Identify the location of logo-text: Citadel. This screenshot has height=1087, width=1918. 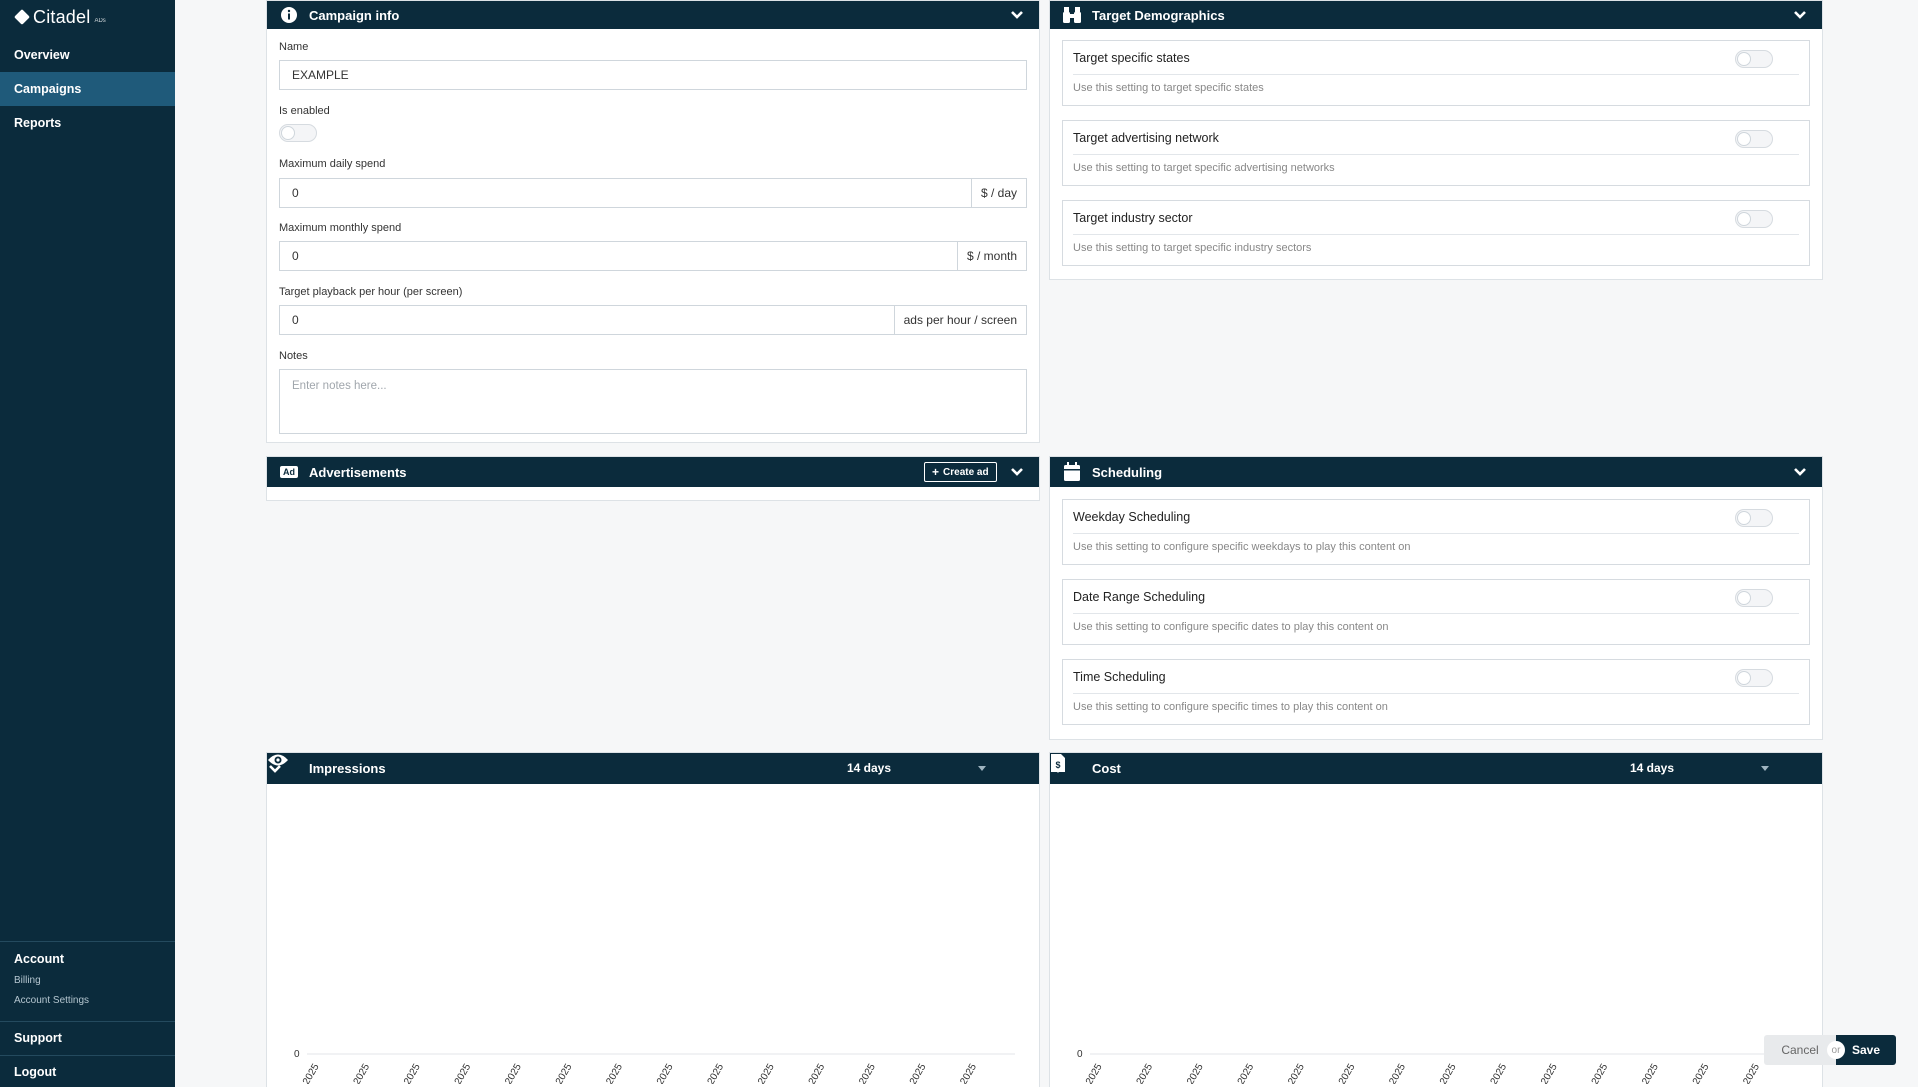
(62, 16).